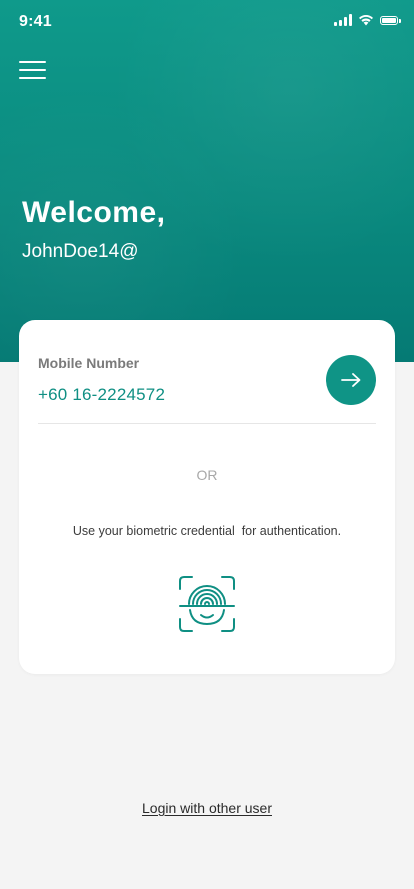 The image size is (414, 889). What do you see at coordinates (207, 808) in the screenshot?
I see `login-other-user-link: Login with other user` at bounding box center [207, 808].